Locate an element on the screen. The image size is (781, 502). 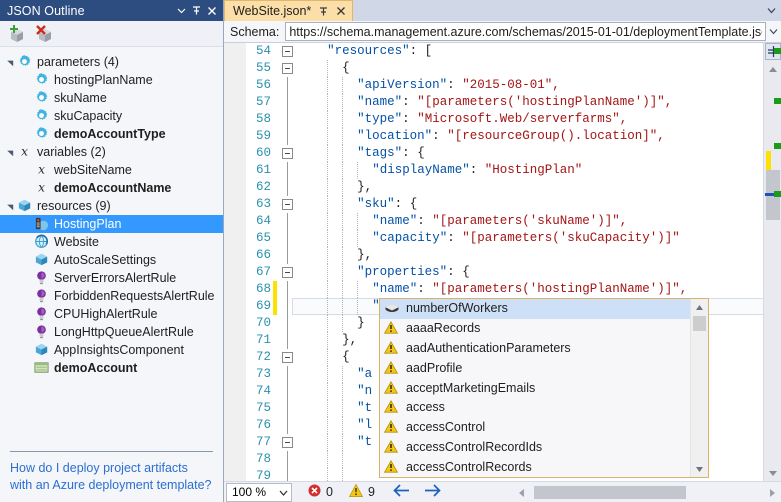
code-line: 54 "resources": [ is located at coordinates (502, 51).